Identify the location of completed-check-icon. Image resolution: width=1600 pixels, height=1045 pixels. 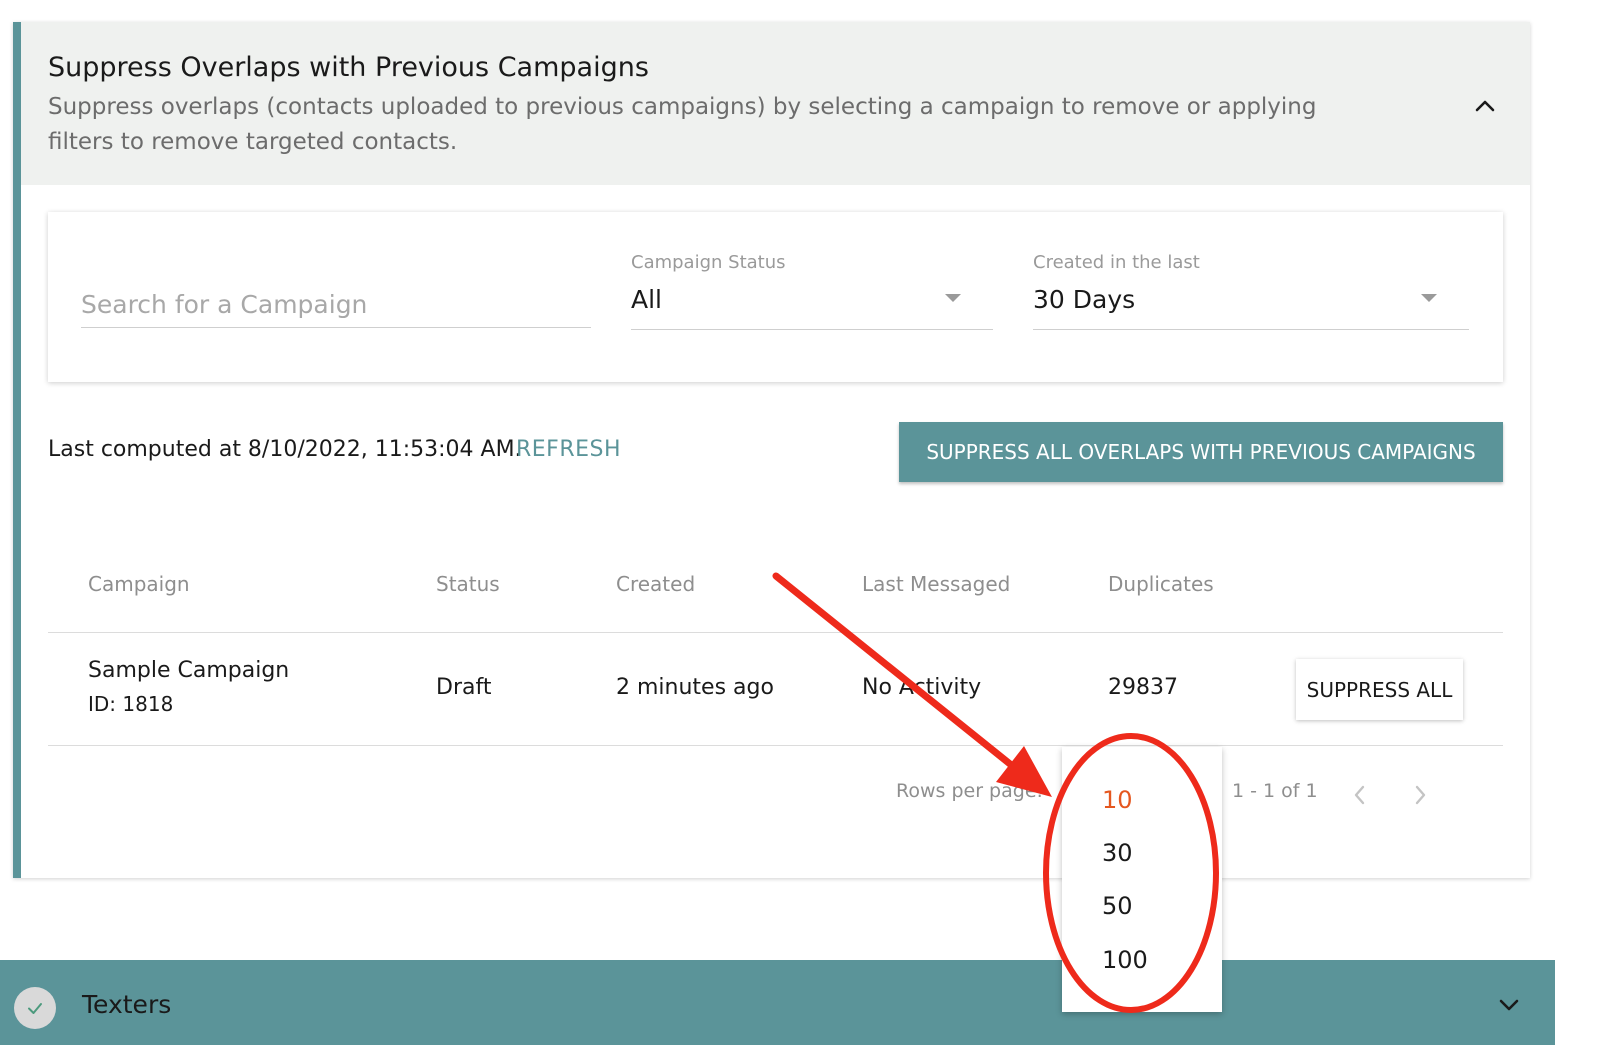
(35, 1008).